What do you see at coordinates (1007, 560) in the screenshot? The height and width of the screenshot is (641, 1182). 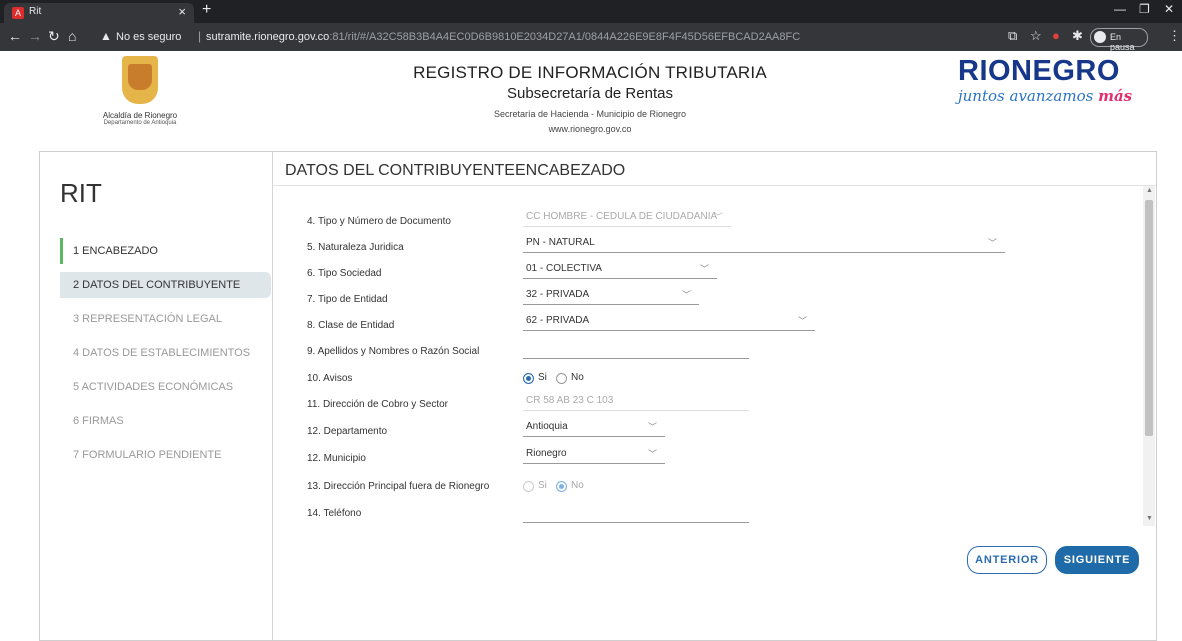 I see `anterior-button: ANTERIOR` at bounding box center [1007, 560].